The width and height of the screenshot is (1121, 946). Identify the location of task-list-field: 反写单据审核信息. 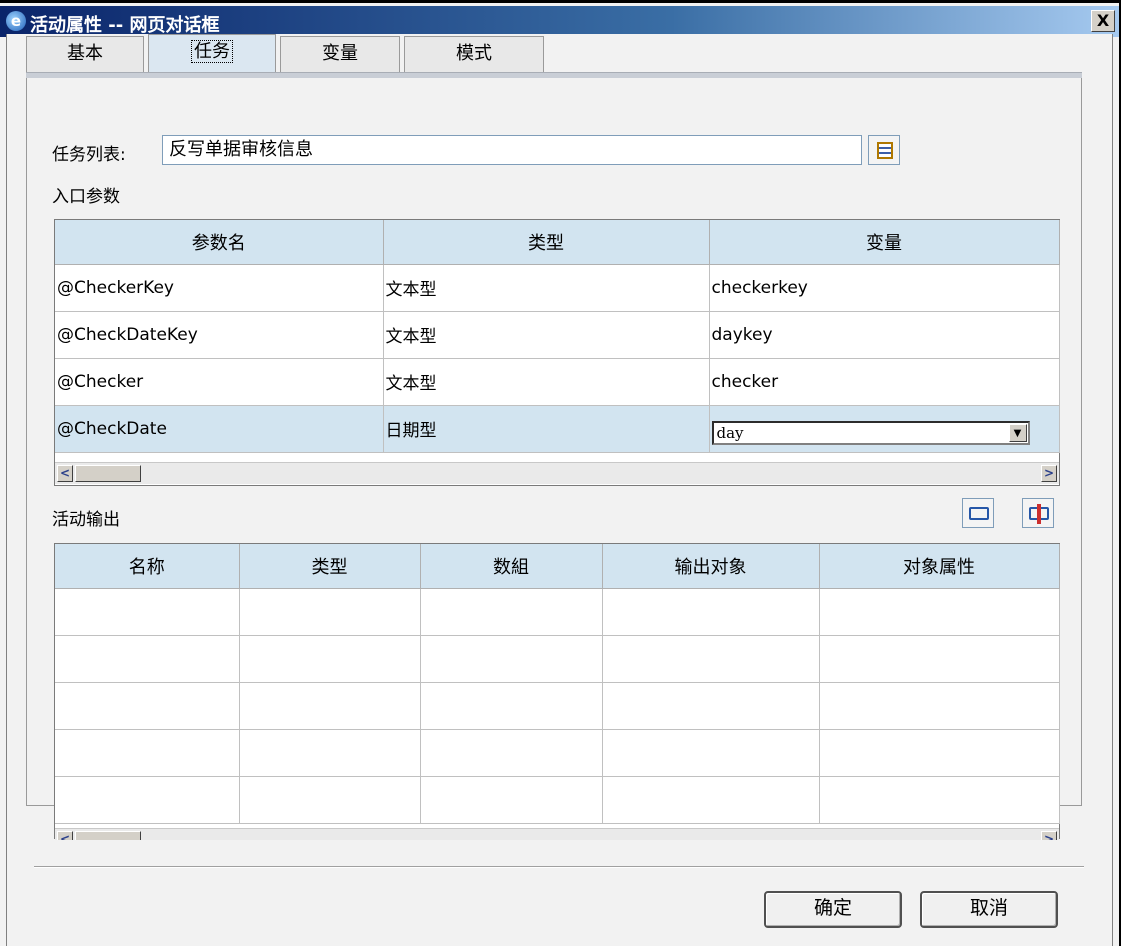
(512, 150).